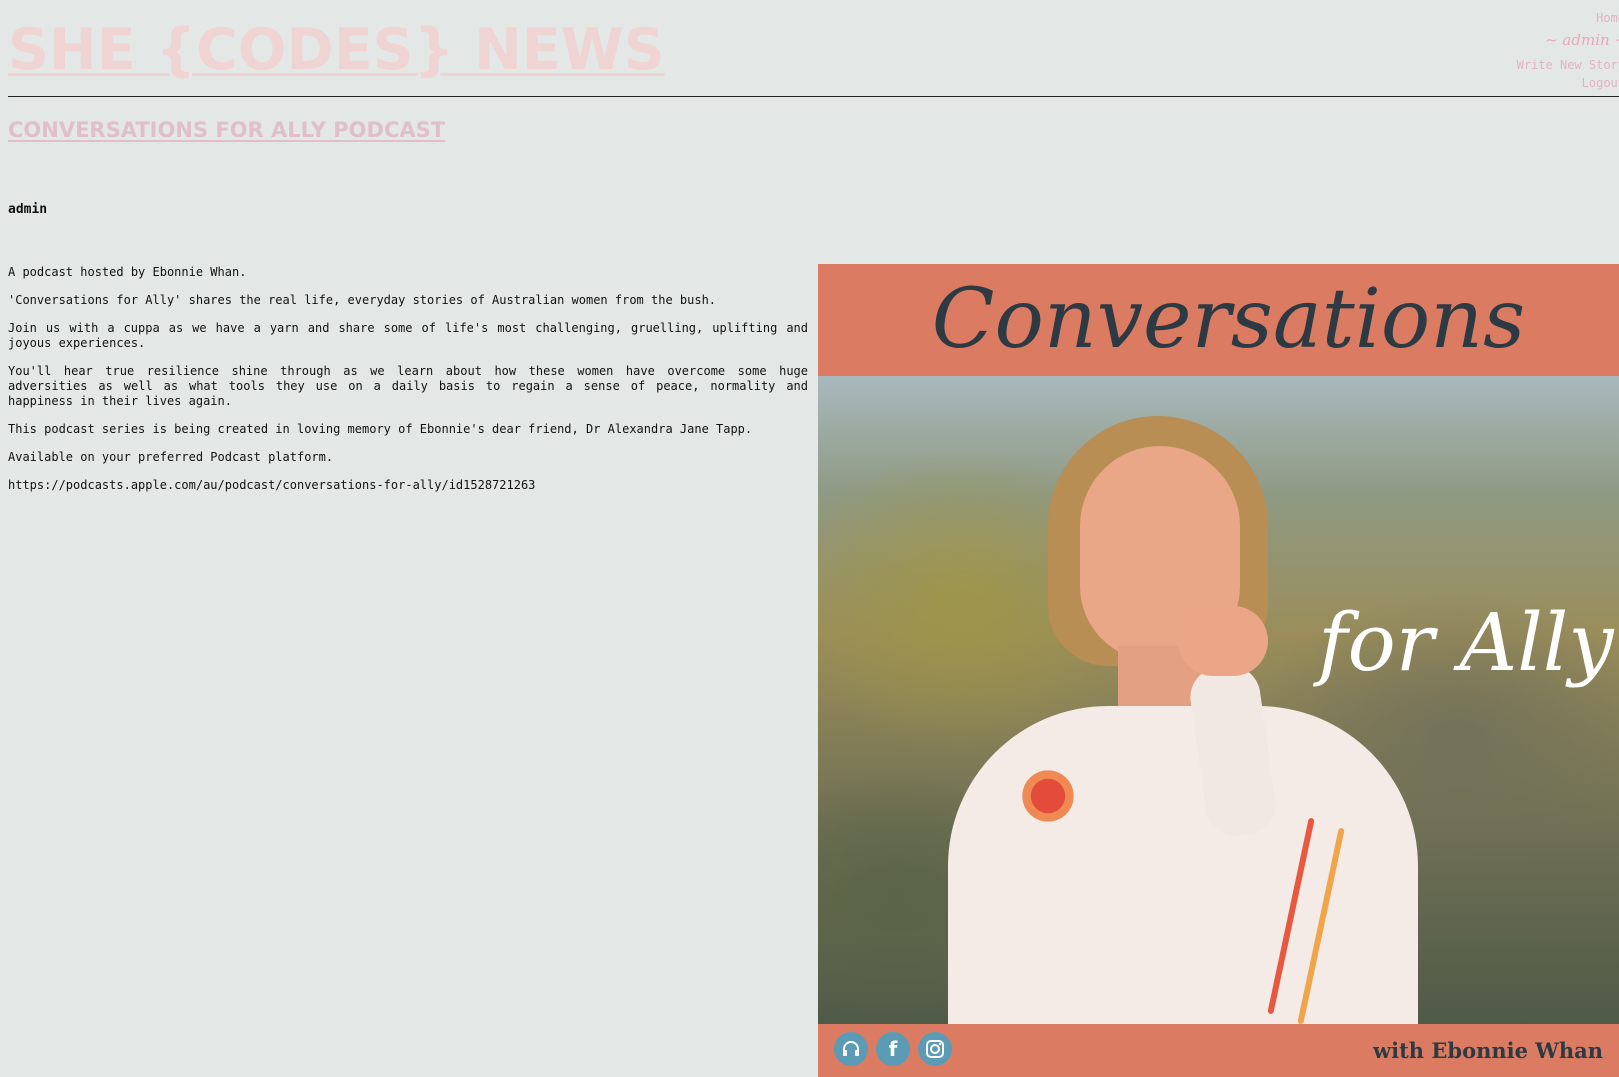 The height and width of the screenshot is (1077, 1619). I want to click on post-paragraph: A podcast hosted by Ebonnie Whan., so click(127, 272).